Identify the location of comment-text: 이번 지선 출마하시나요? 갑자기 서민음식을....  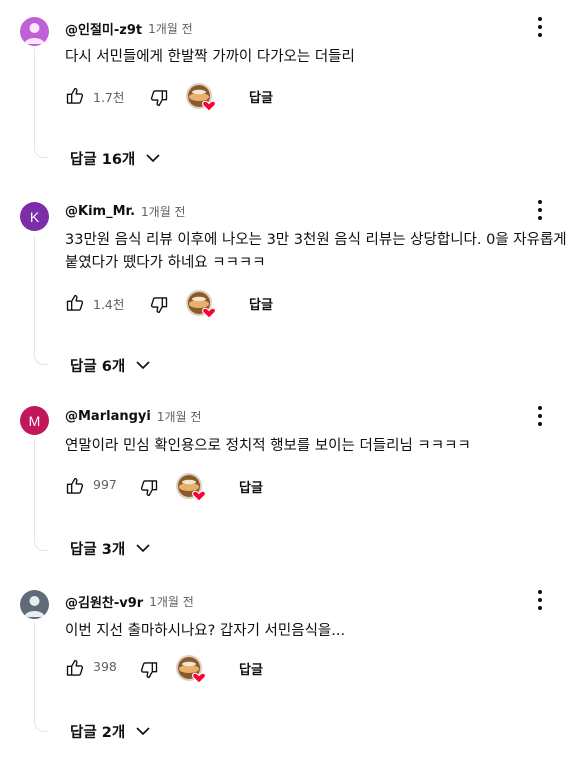
(205, 631).